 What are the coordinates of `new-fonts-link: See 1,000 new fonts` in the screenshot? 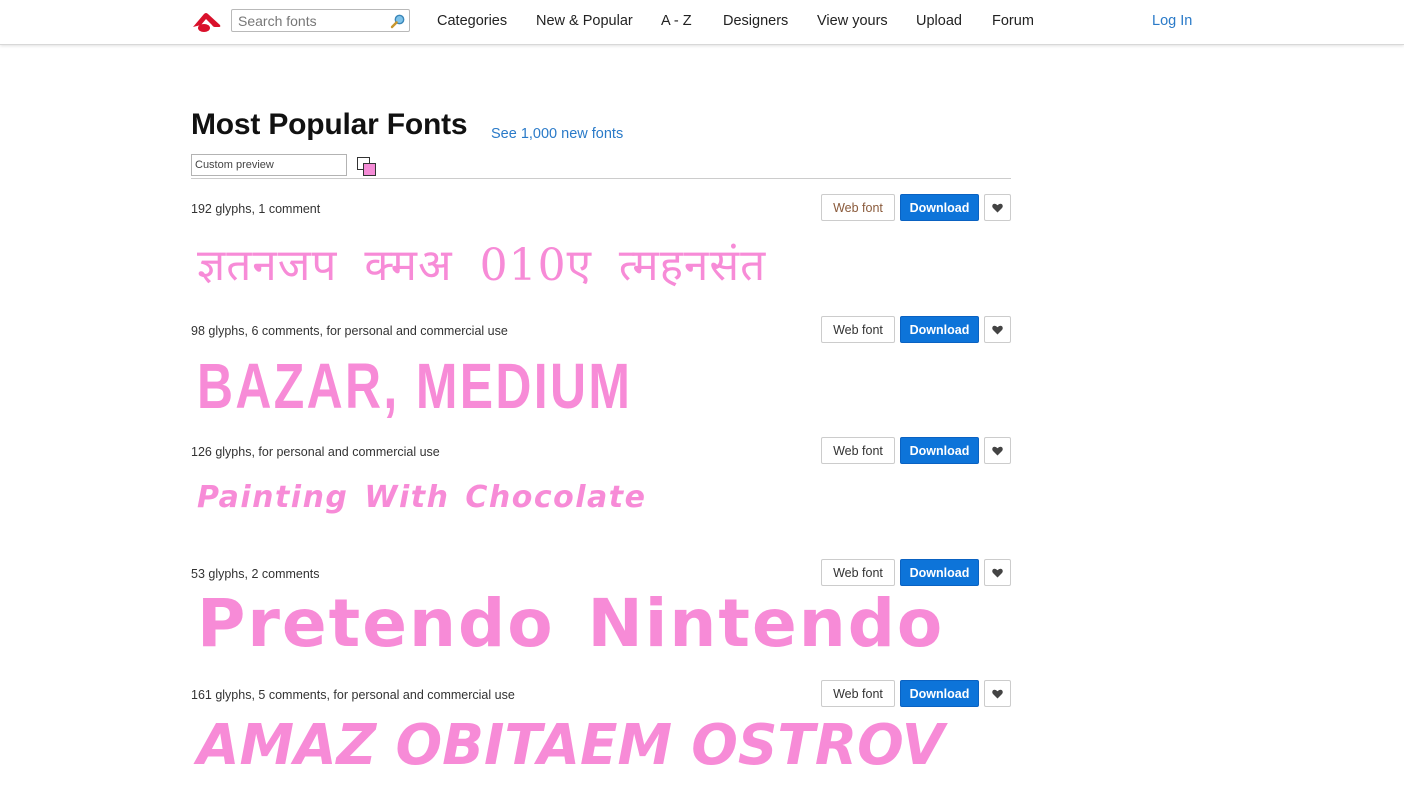 It's located at (557, 134).